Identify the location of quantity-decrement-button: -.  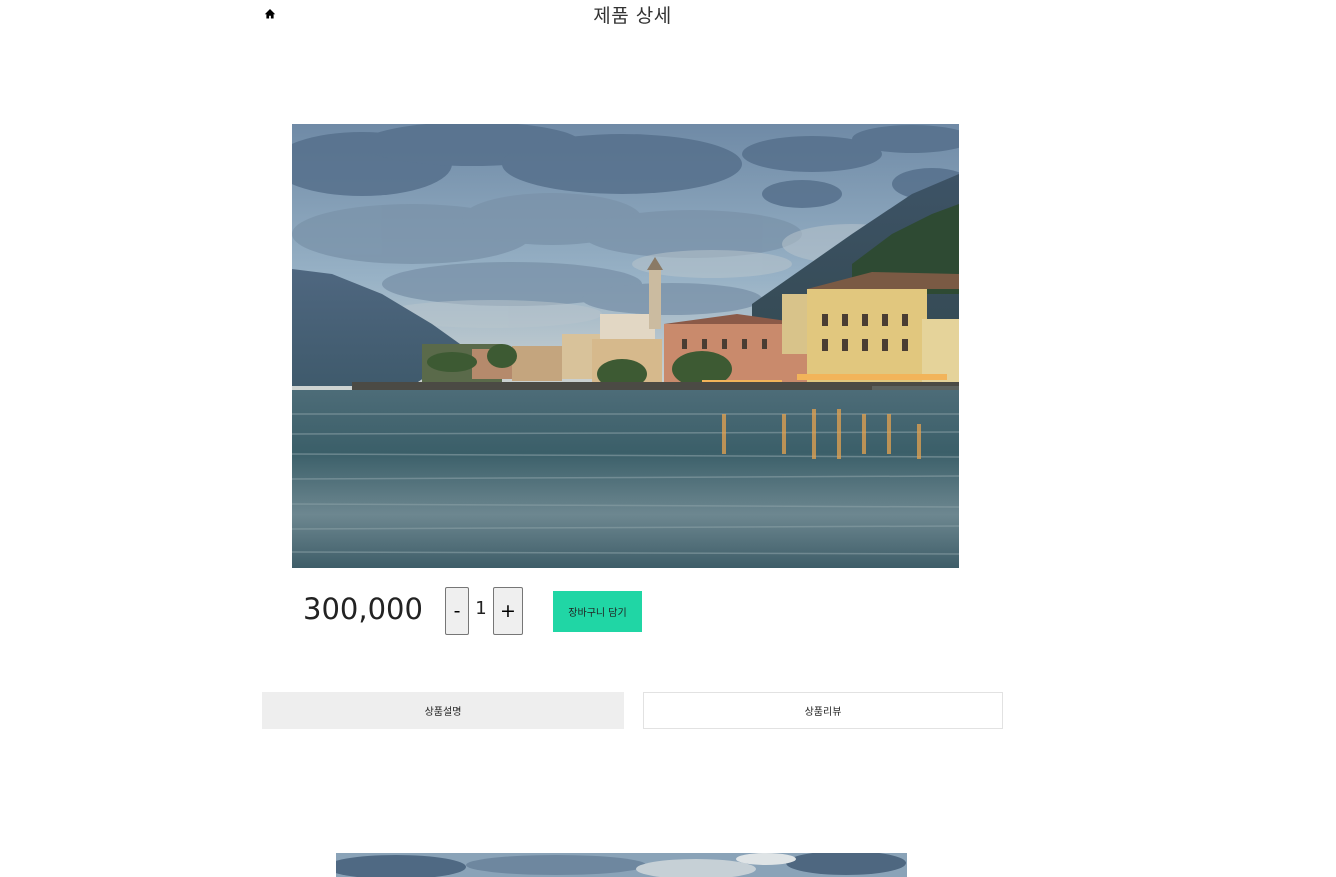
(457, 611).